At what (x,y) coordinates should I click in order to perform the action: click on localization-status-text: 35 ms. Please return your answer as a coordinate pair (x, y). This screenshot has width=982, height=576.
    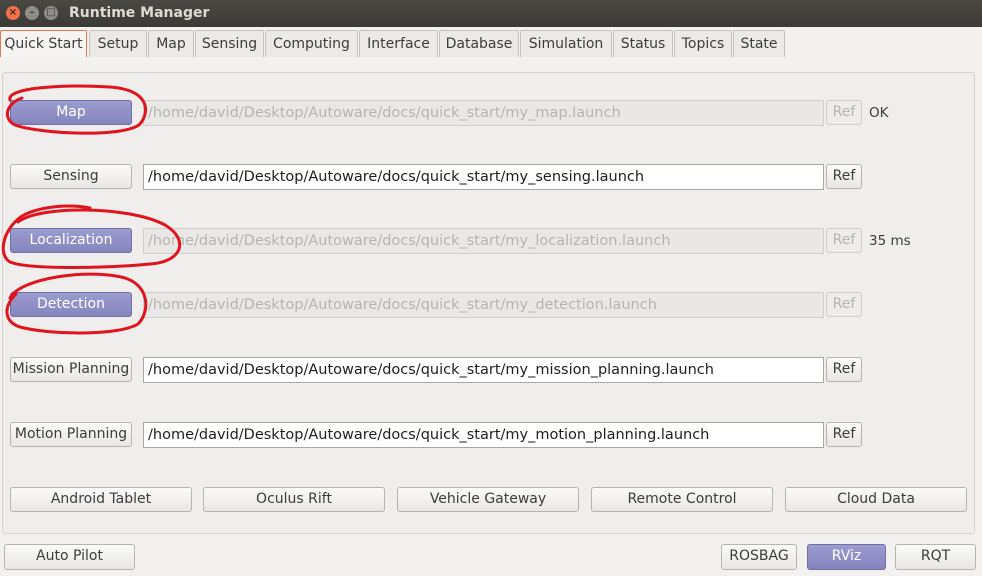
    Looking at the image, I should click on (890, 241).